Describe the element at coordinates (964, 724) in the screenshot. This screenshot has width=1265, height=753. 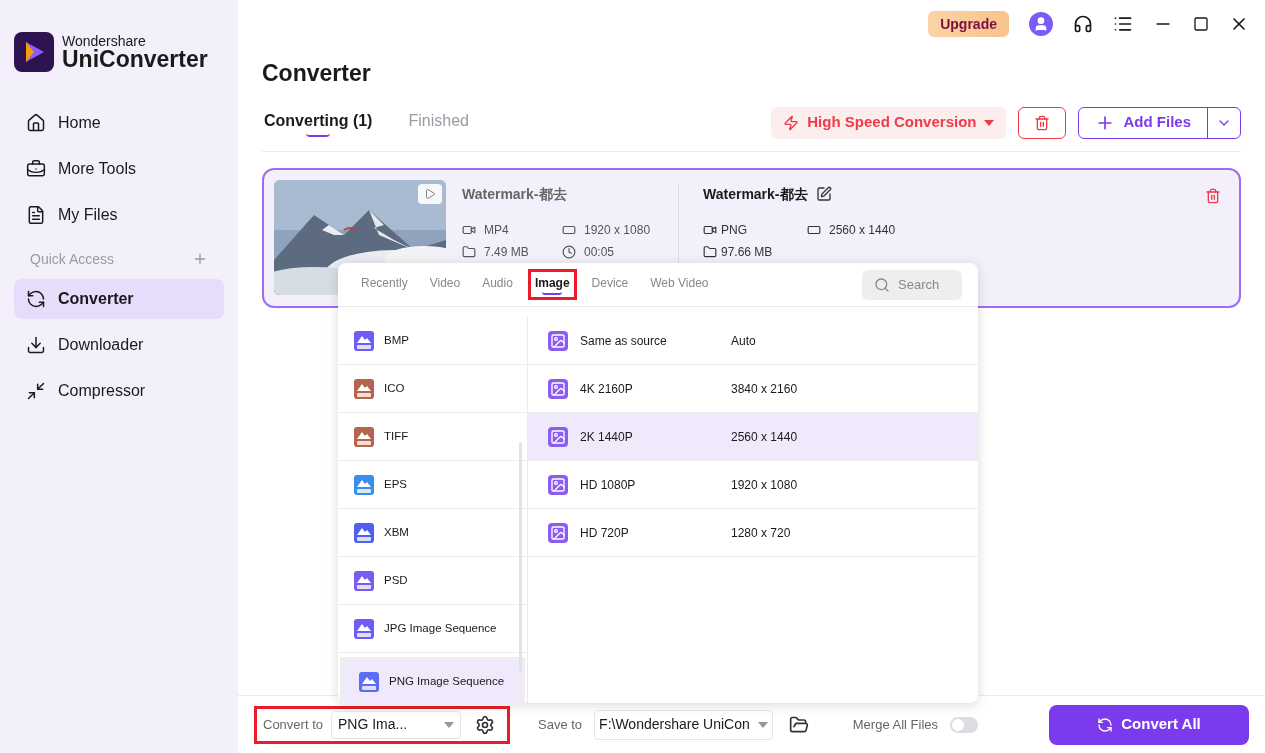
I see `merge-toggle` at that location.